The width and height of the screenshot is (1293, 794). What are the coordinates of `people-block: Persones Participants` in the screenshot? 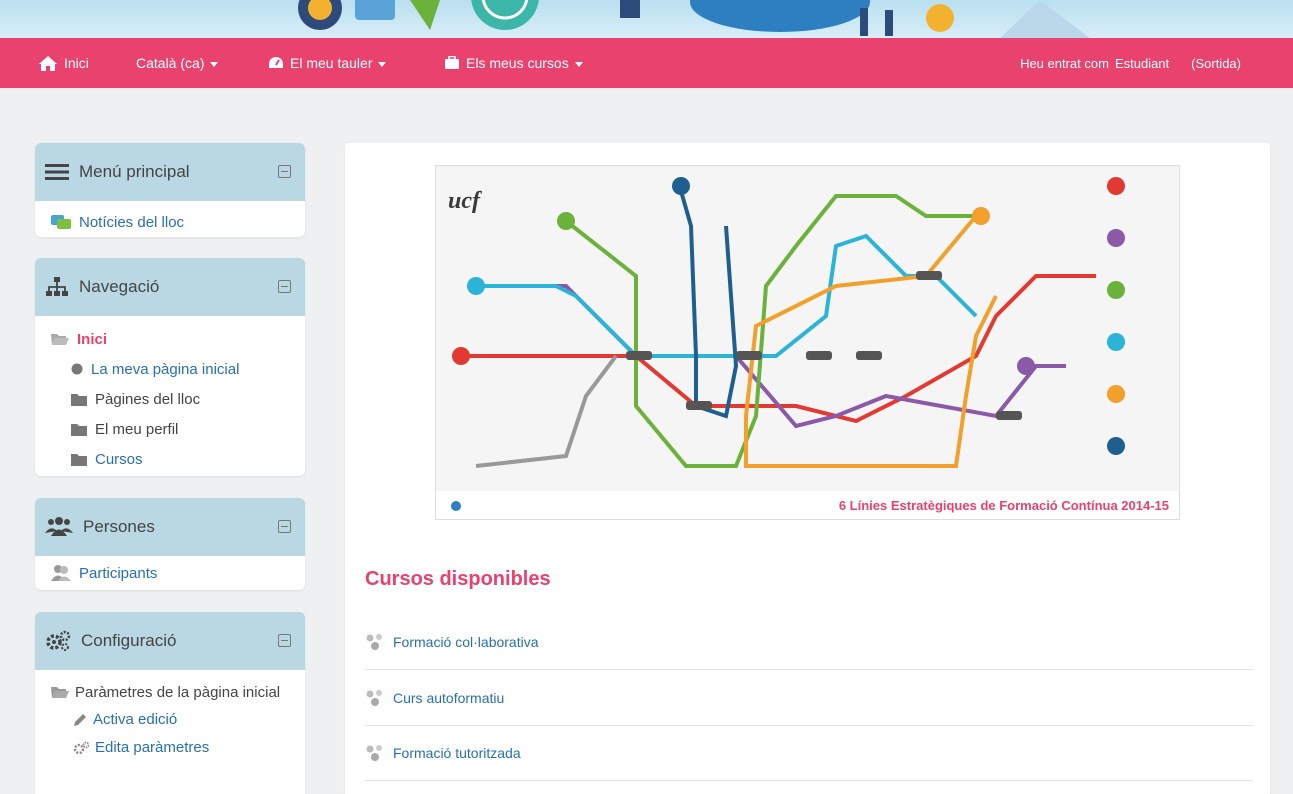 It's located at (170, 544).